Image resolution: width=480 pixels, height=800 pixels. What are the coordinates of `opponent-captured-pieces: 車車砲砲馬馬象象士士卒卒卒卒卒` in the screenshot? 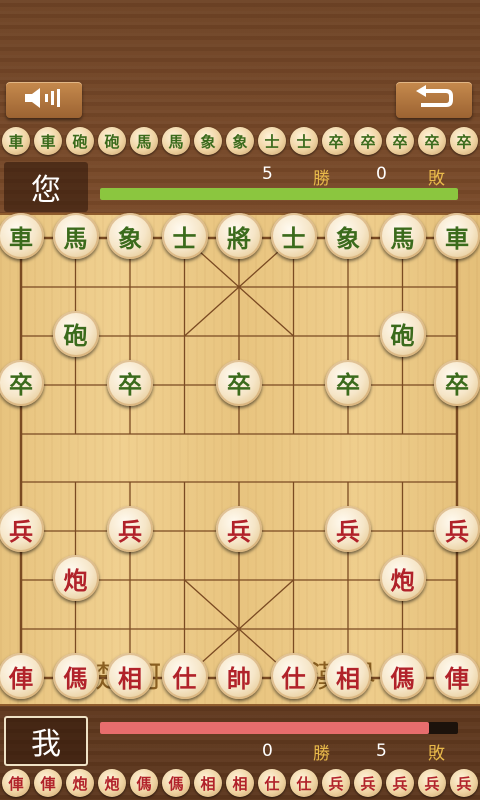 It's located at (240, 141).